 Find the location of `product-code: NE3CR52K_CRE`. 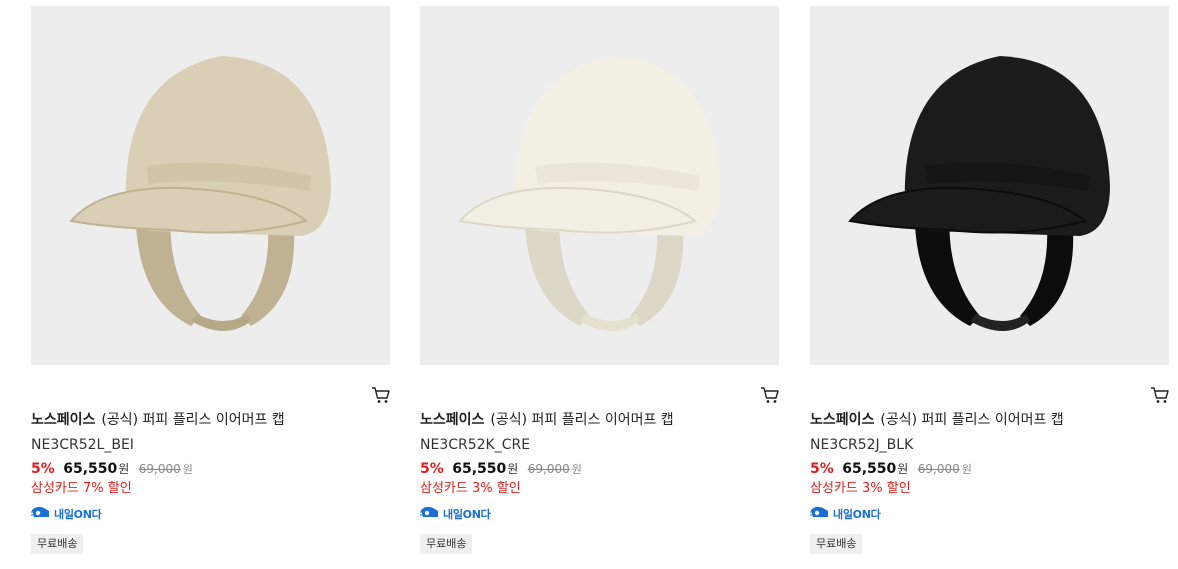

product-code: NE3CR52K_CRE is located at coordinates (475, 445).